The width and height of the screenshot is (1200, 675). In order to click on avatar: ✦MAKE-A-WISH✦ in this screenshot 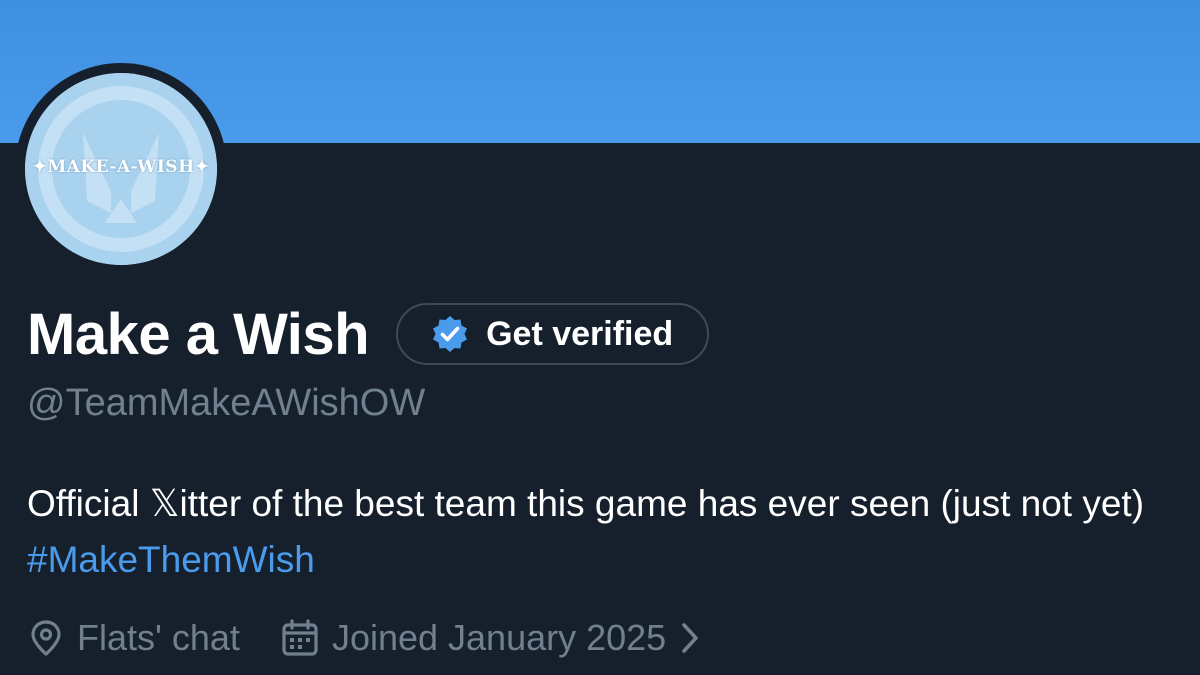, I will do `click(121, 169)`.